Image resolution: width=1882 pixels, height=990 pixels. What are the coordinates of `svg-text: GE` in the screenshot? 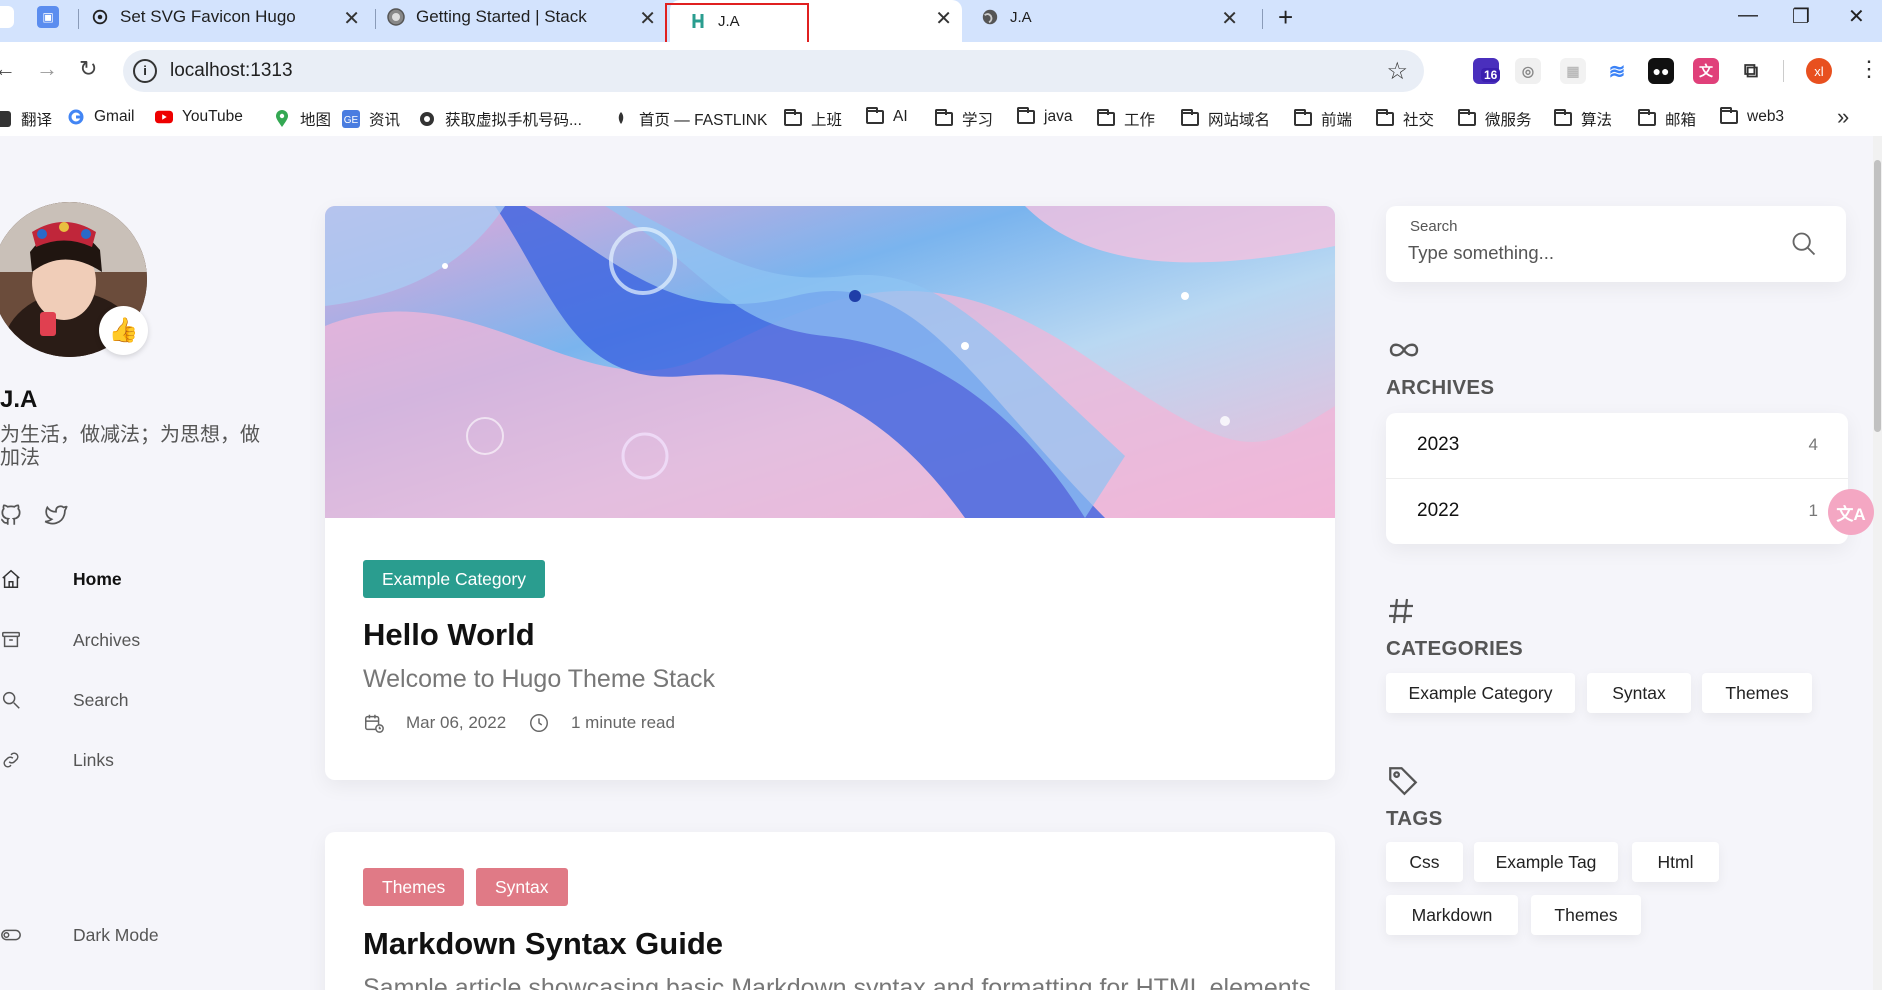 It's located at (351, 120).